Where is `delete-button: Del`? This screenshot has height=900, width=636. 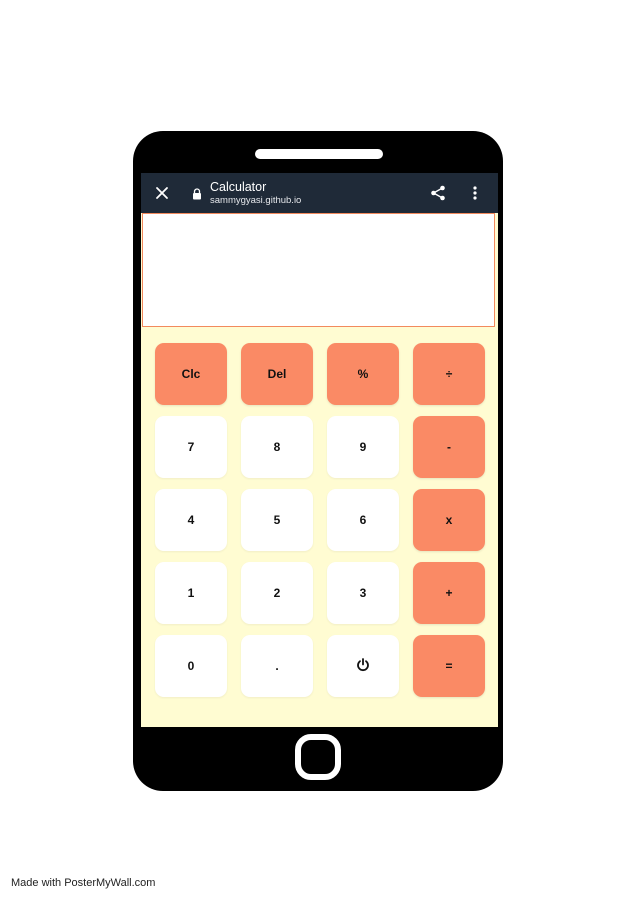
delete-button: Del is located at coordinates (277, 374).